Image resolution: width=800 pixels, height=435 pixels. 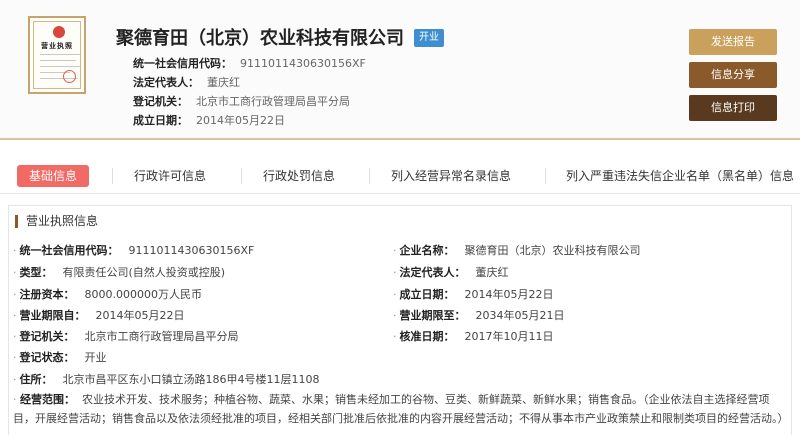 What do you see at coordinates (57, 46) in the screenshot?
I see `license-title: 营业执照` at bounding box center [57, 46].